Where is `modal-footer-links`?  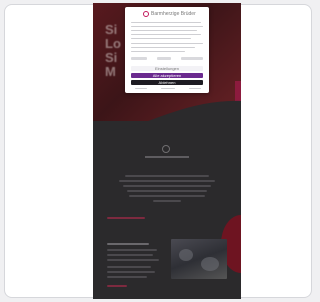
modal-footer-links is located at coordinates (167, 89).